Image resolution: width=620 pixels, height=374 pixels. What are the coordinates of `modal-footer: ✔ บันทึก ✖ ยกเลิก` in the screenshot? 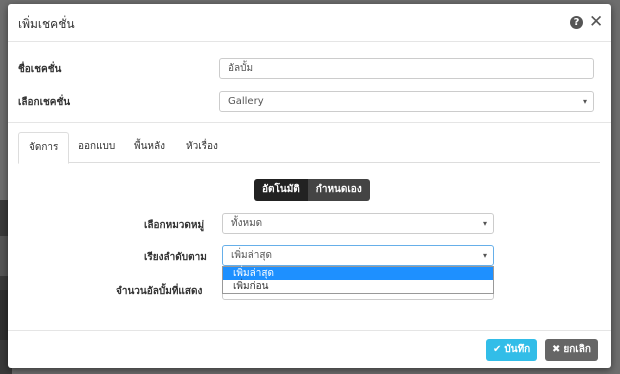 It's located at (309, 349).